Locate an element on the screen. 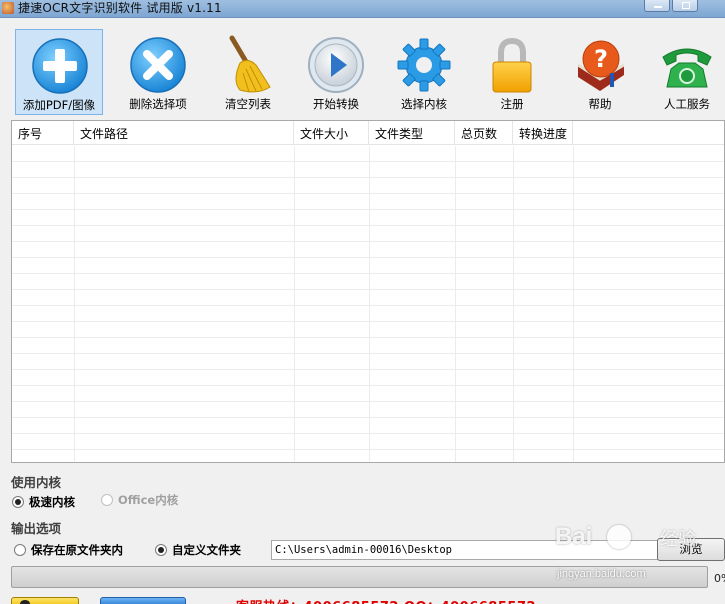 This screenshot has height=604, width=725. minimize-button is located at coordinates (657, 6).